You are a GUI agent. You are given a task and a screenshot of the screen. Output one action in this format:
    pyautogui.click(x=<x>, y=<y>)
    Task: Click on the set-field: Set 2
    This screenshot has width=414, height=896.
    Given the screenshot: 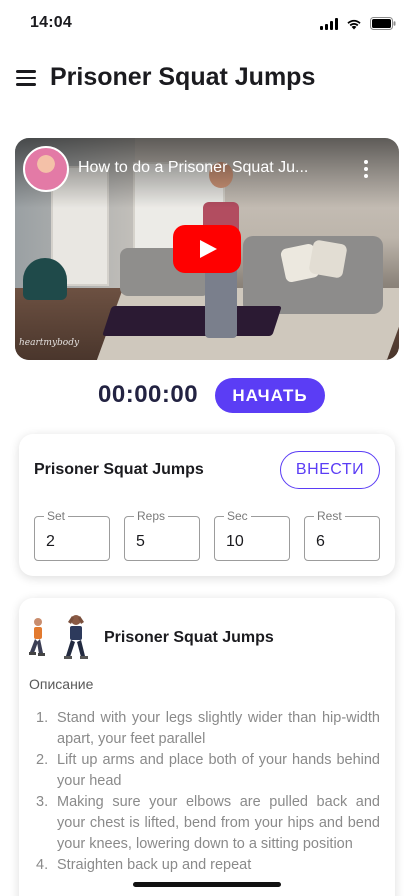 What is the action you would take?
    pyautogui.click(x=72, y=535)
    